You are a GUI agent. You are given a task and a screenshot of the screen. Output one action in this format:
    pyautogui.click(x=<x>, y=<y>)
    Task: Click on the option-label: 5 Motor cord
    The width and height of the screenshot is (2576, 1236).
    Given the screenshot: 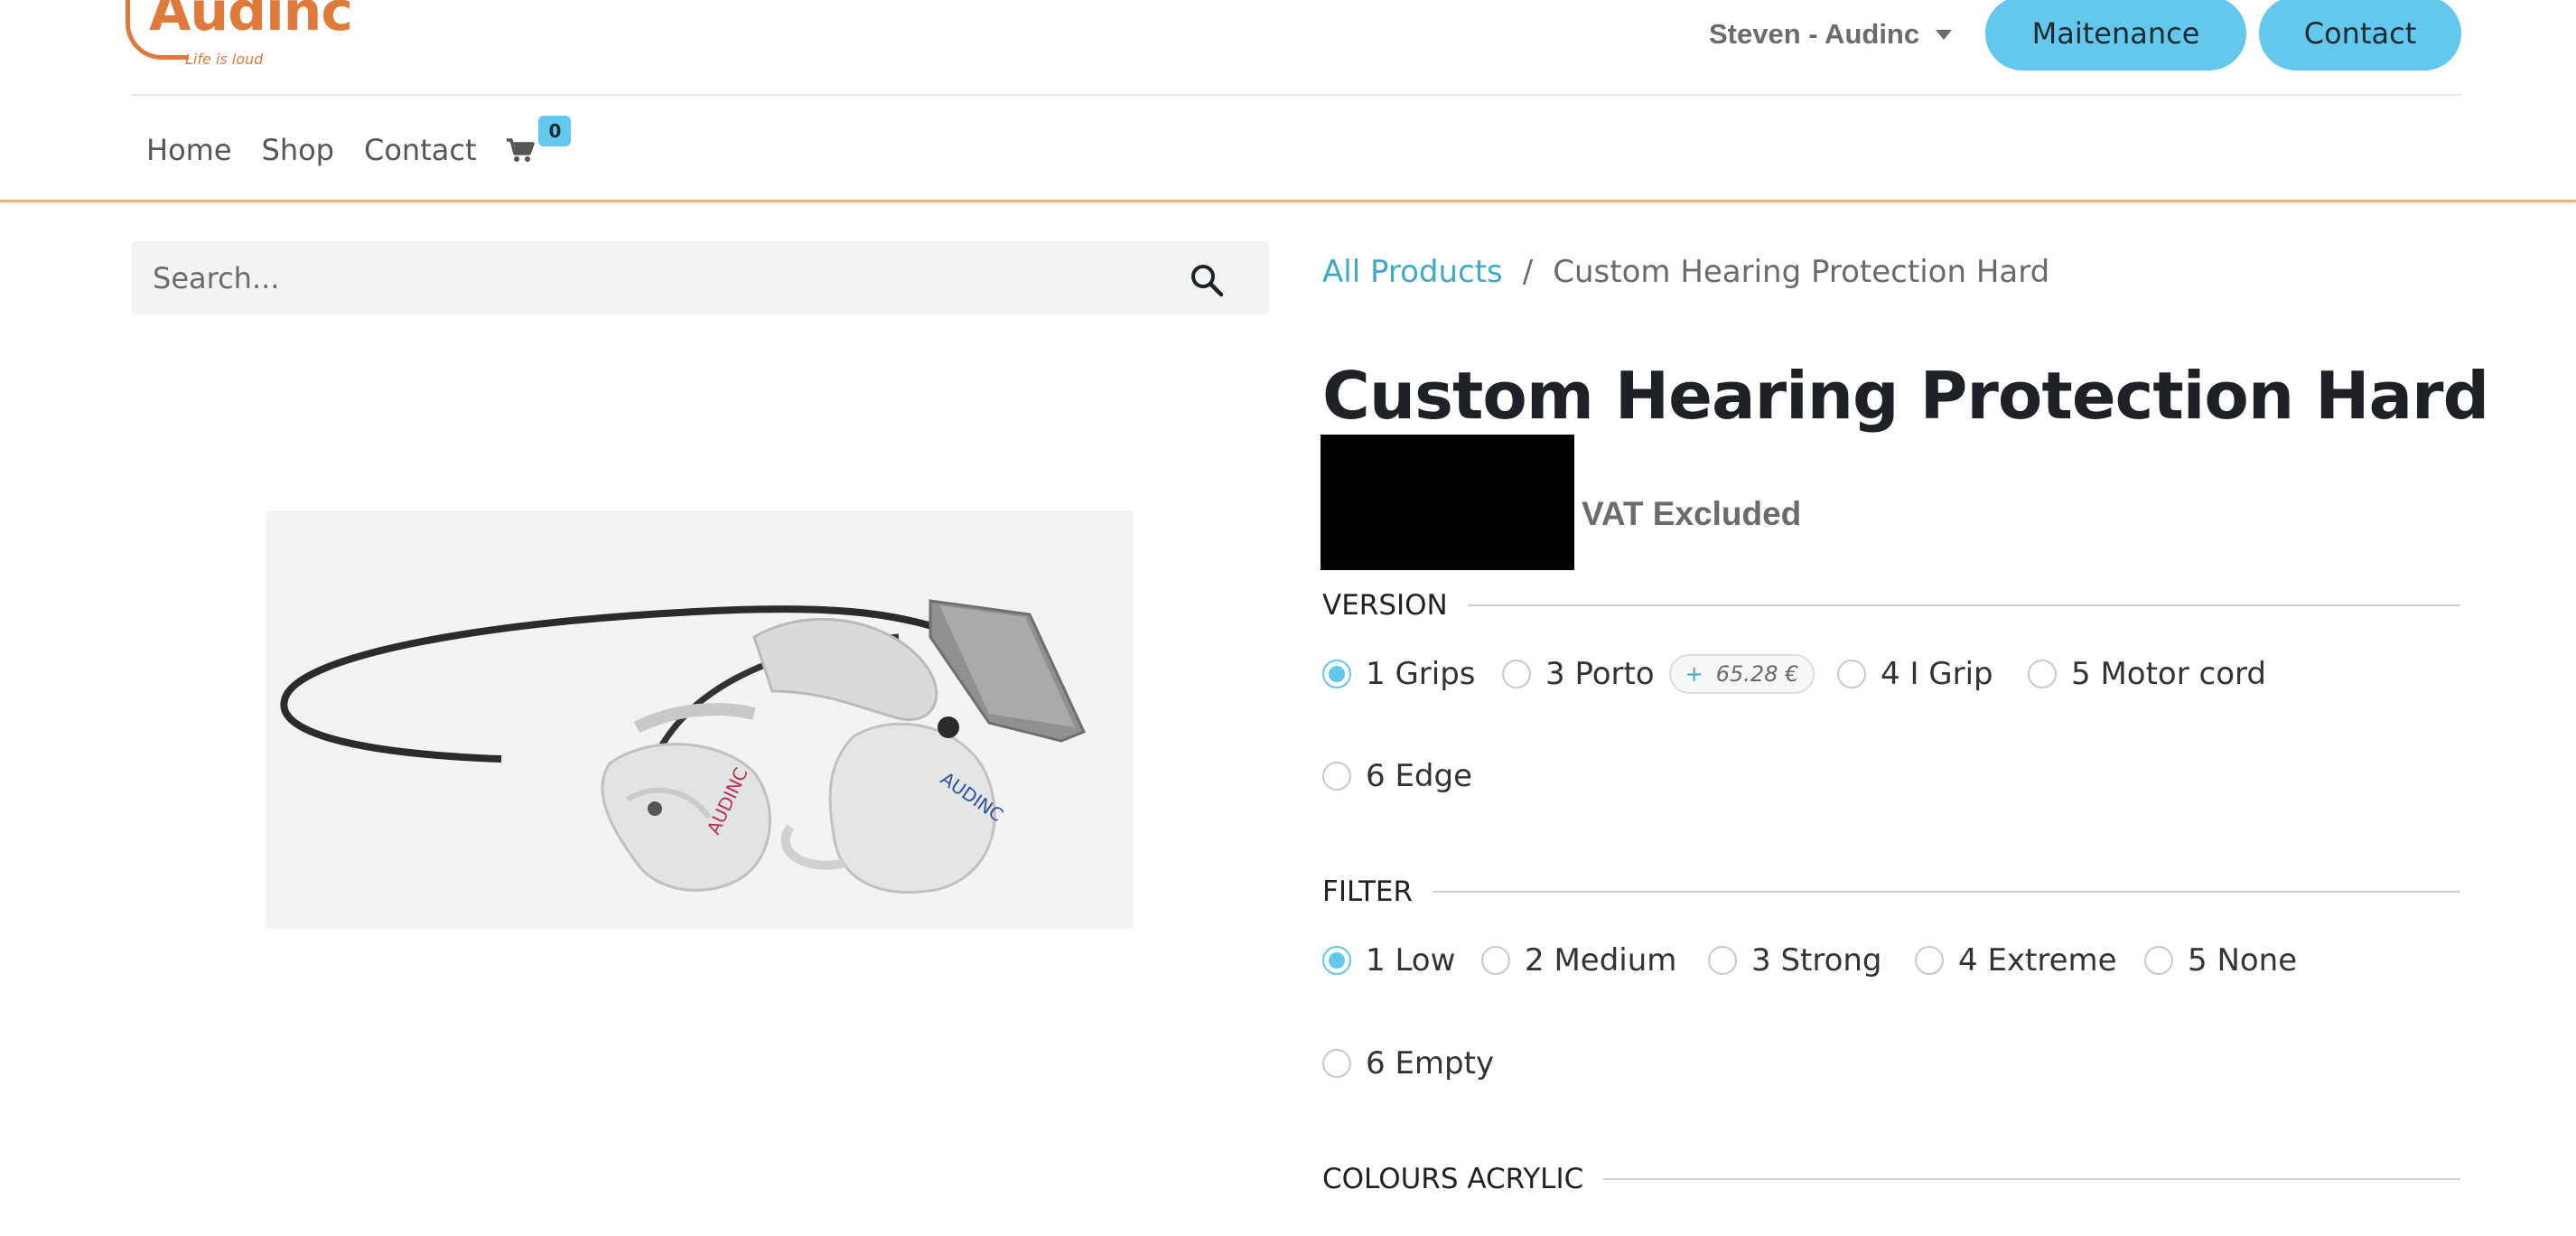 What is the action you would take?
    pyautogui.click(x=2168, y=674)
    